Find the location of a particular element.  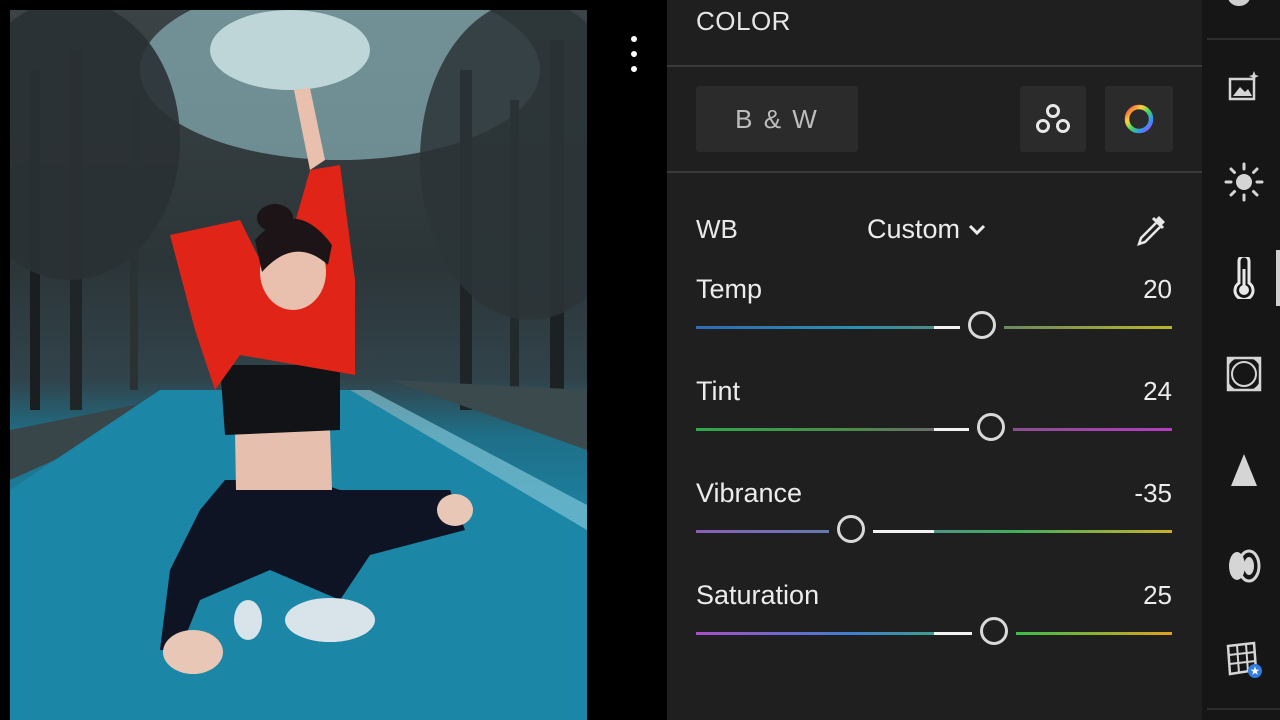

wb-preset-value: Custom is located at coordinates (914, 229).